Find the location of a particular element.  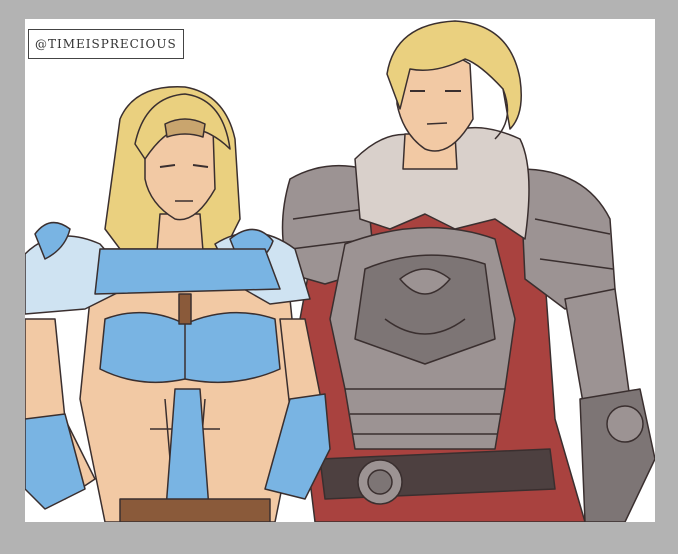

left-bracer is located at coordinates (55, 461).